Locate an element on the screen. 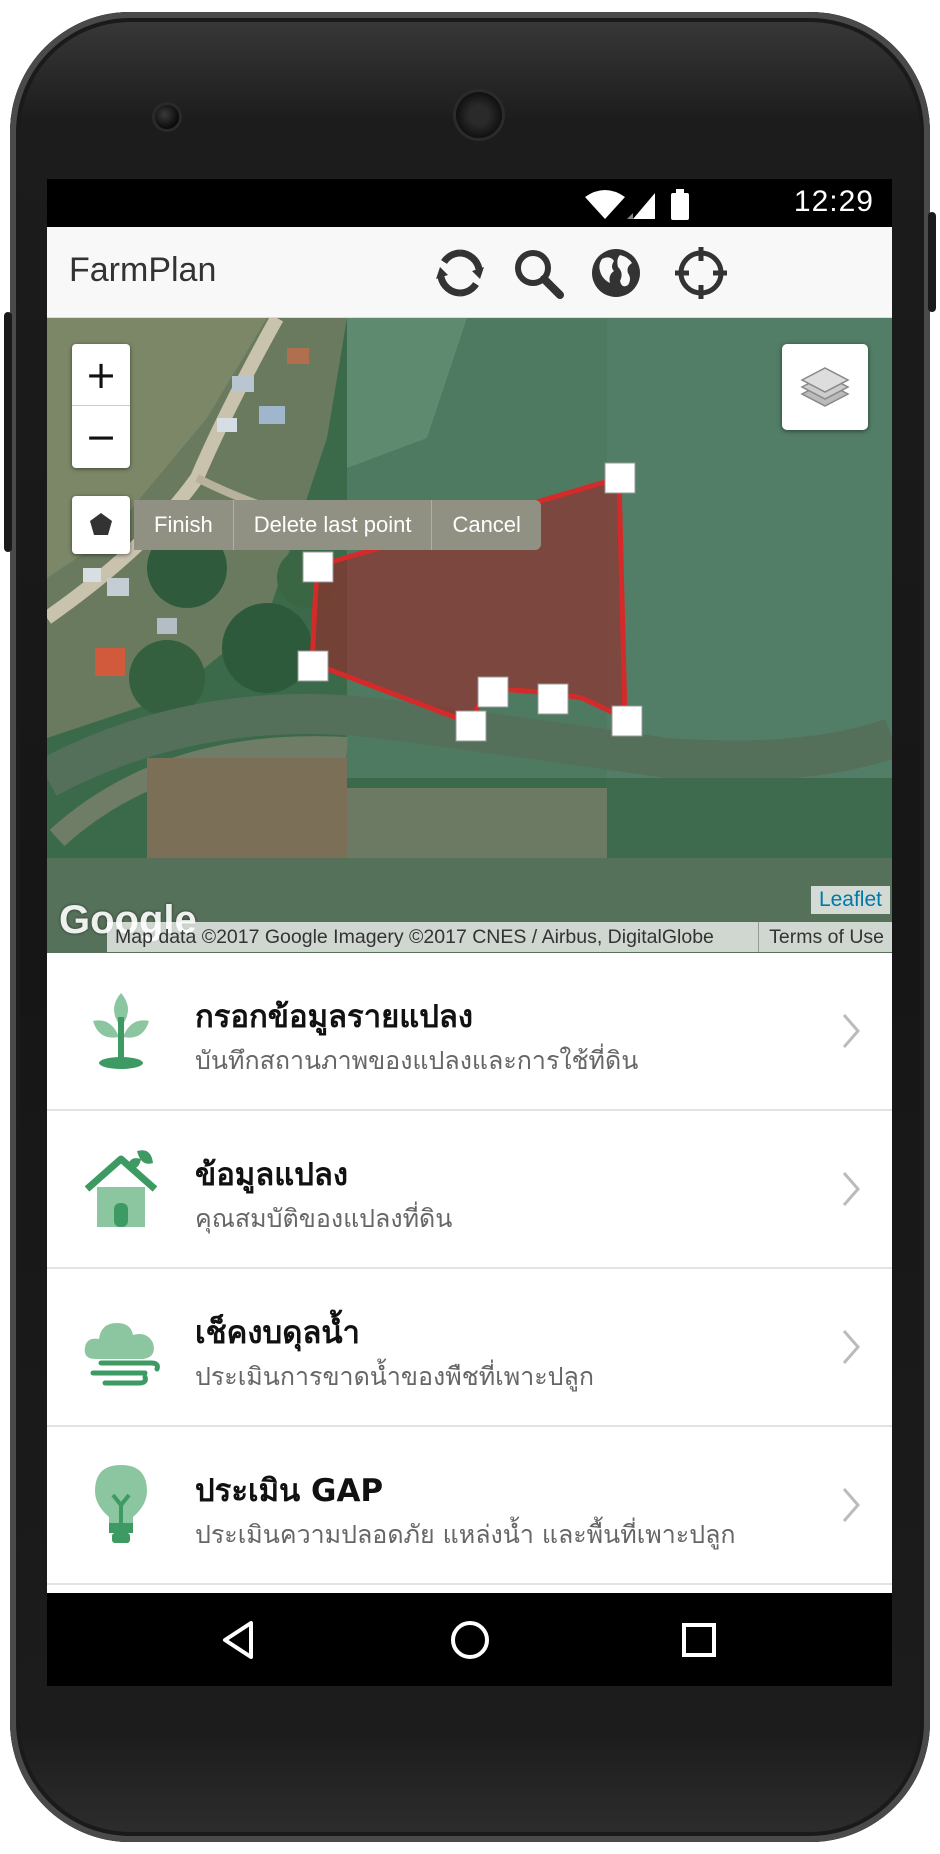  item-subtitle: คุณสมบัติของแปลงที่ดิน is located at coordinates (324, 1218).